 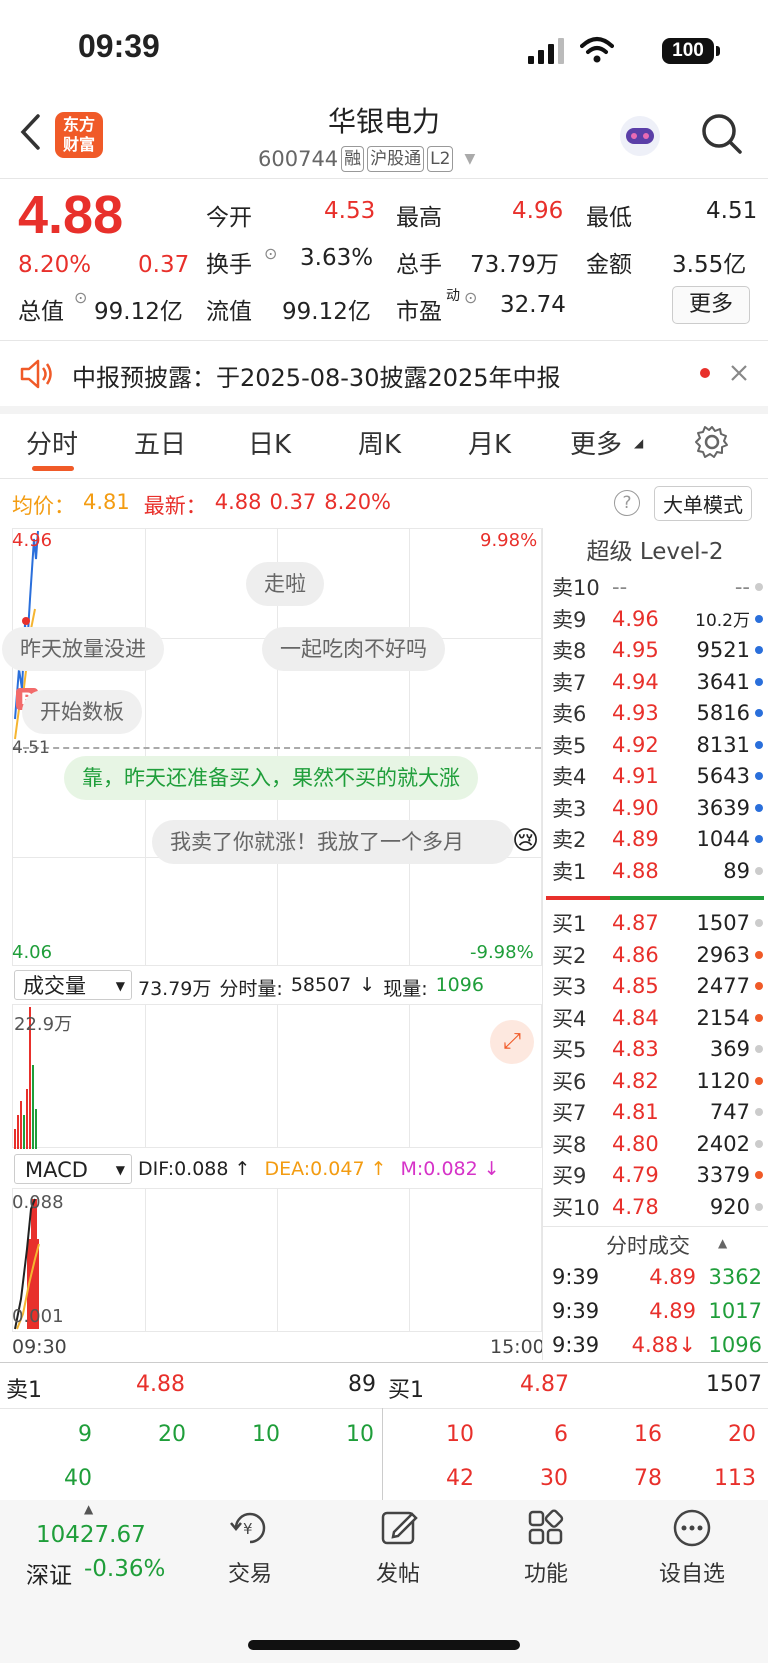 I want to click on robot-avatar-icon, so click(x=640, y=136).